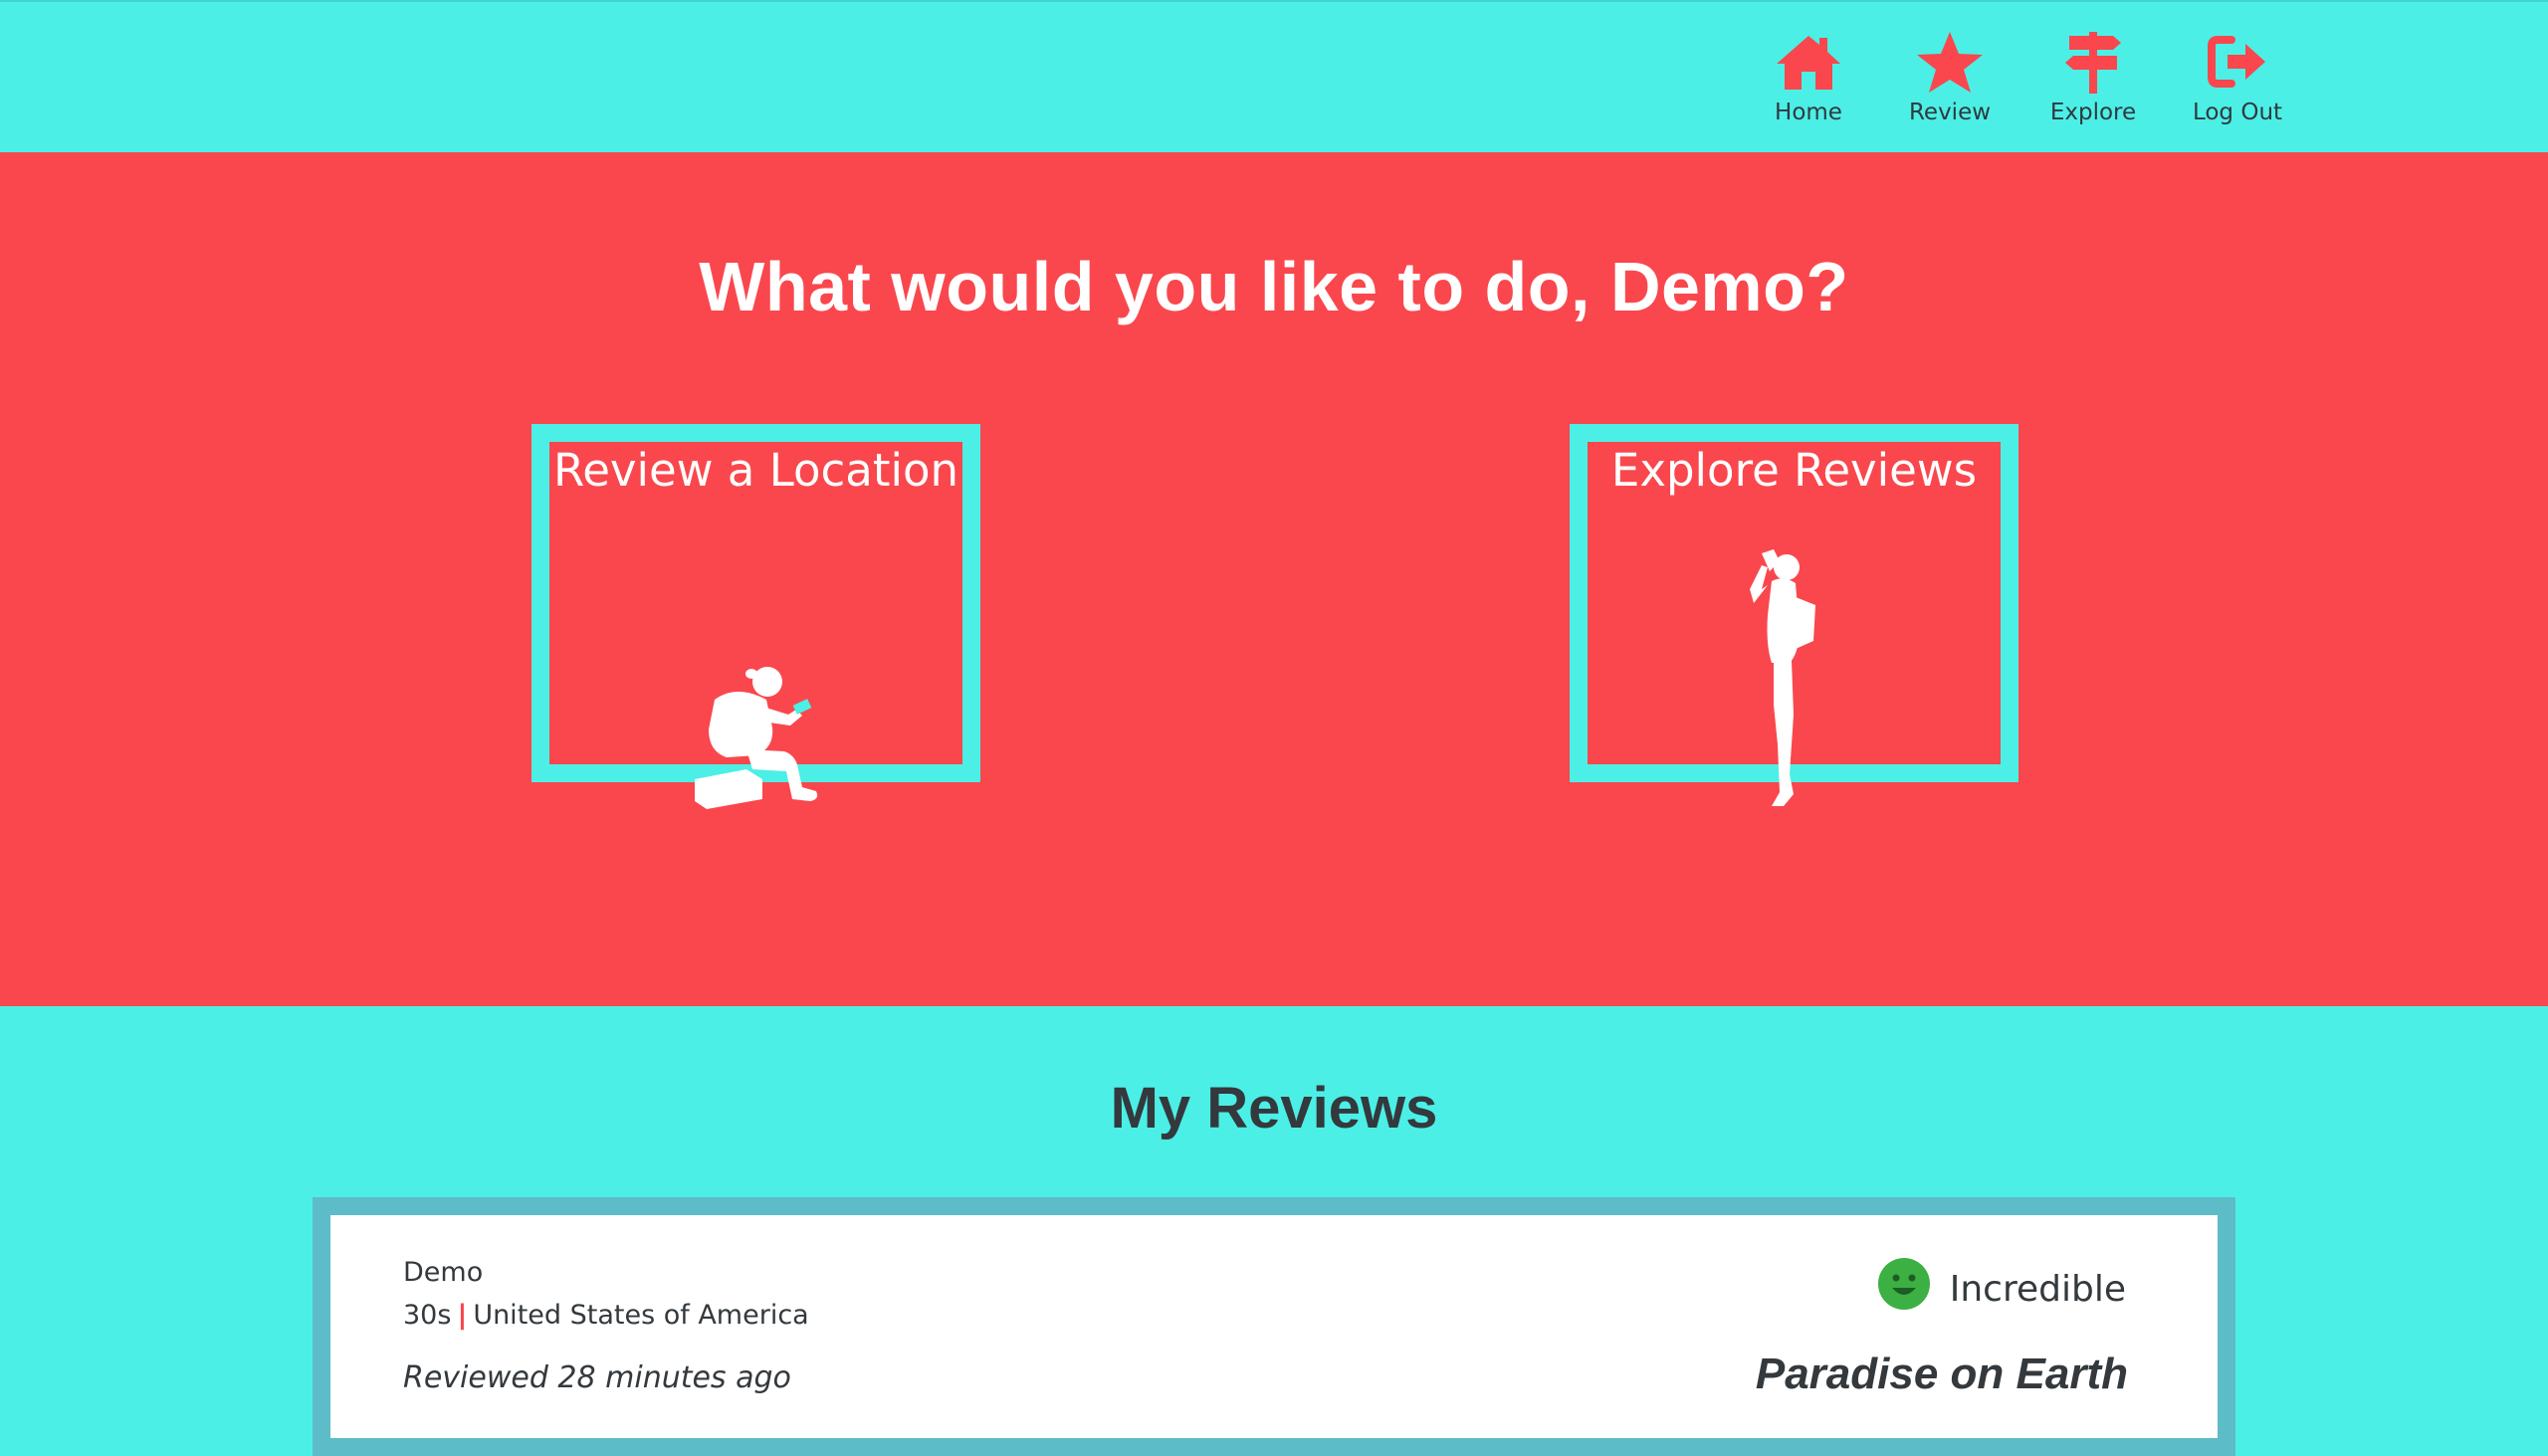 This screenshot has height=1456, width=2548. I want to click on star-icon, so click(1950, 62).